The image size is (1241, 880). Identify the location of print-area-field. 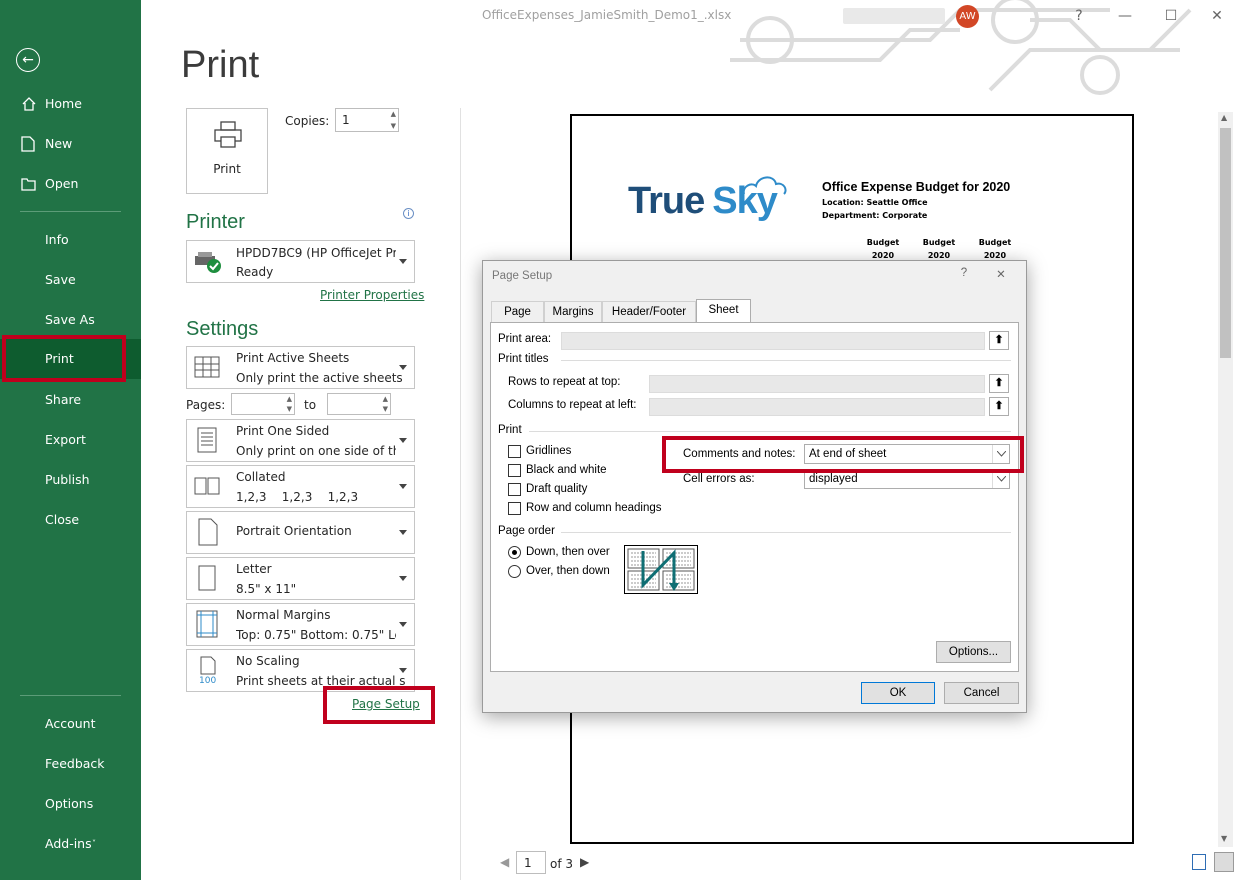
(773, 341).